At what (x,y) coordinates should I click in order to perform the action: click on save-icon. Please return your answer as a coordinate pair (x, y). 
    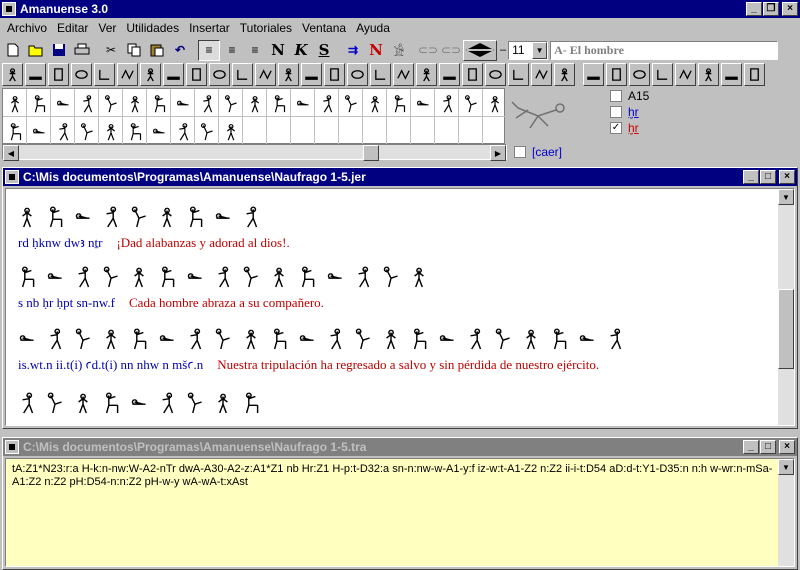
    Looking at the image, I should click on (59, 50).